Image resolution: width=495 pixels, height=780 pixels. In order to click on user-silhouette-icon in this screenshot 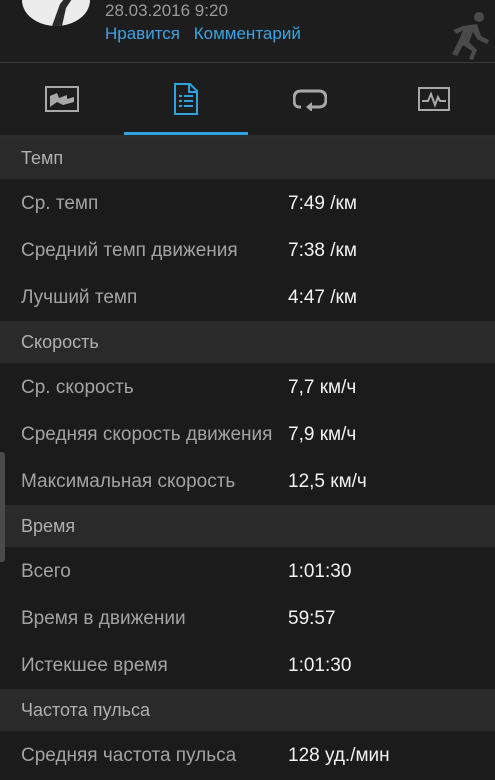, I will do `click(62, 13)`.